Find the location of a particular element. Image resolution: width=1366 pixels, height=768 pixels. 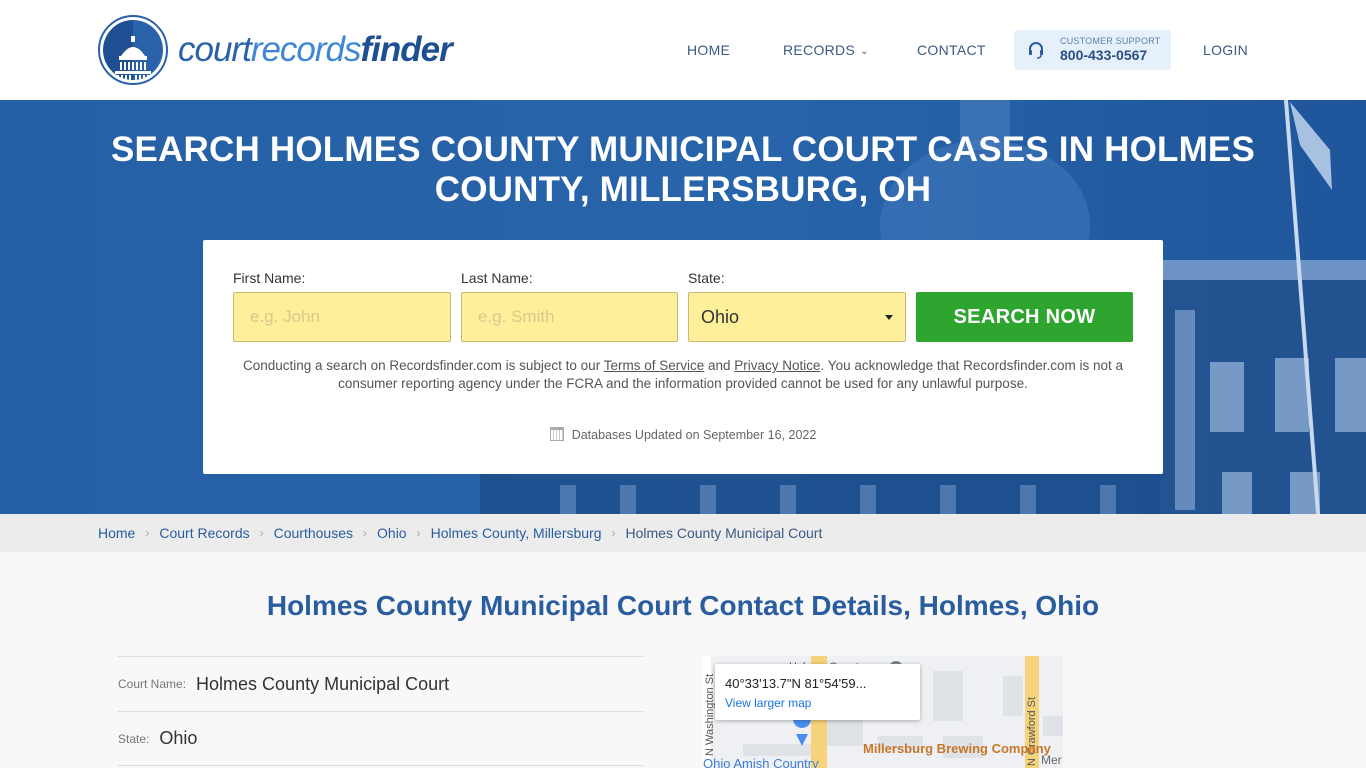

state-select: Ohio is located at coordinates (797, 317).